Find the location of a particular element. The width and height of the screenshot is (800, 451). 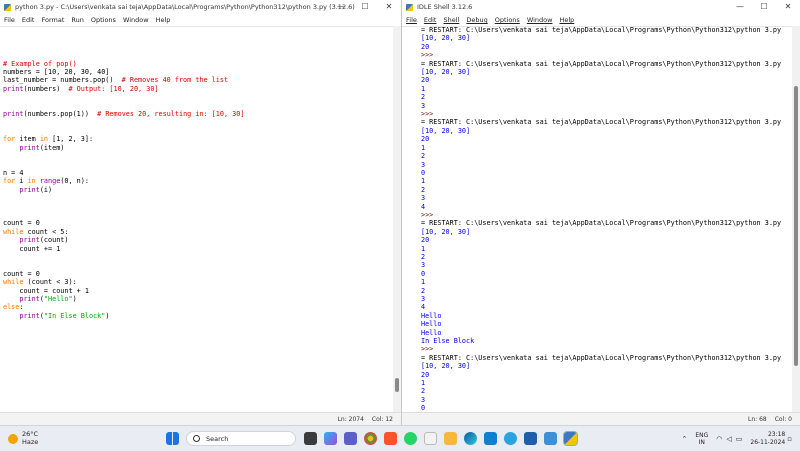

menu-format: Format is located at coordinates (52, 20).